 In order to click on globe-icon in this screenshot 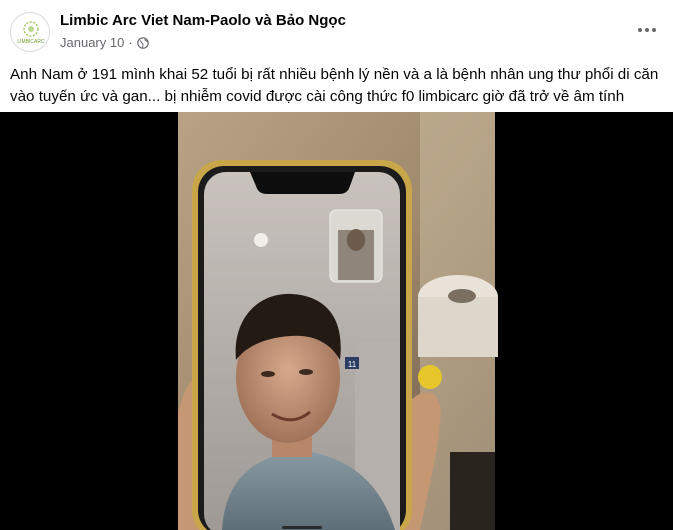, I will do `click(142, 42)`.